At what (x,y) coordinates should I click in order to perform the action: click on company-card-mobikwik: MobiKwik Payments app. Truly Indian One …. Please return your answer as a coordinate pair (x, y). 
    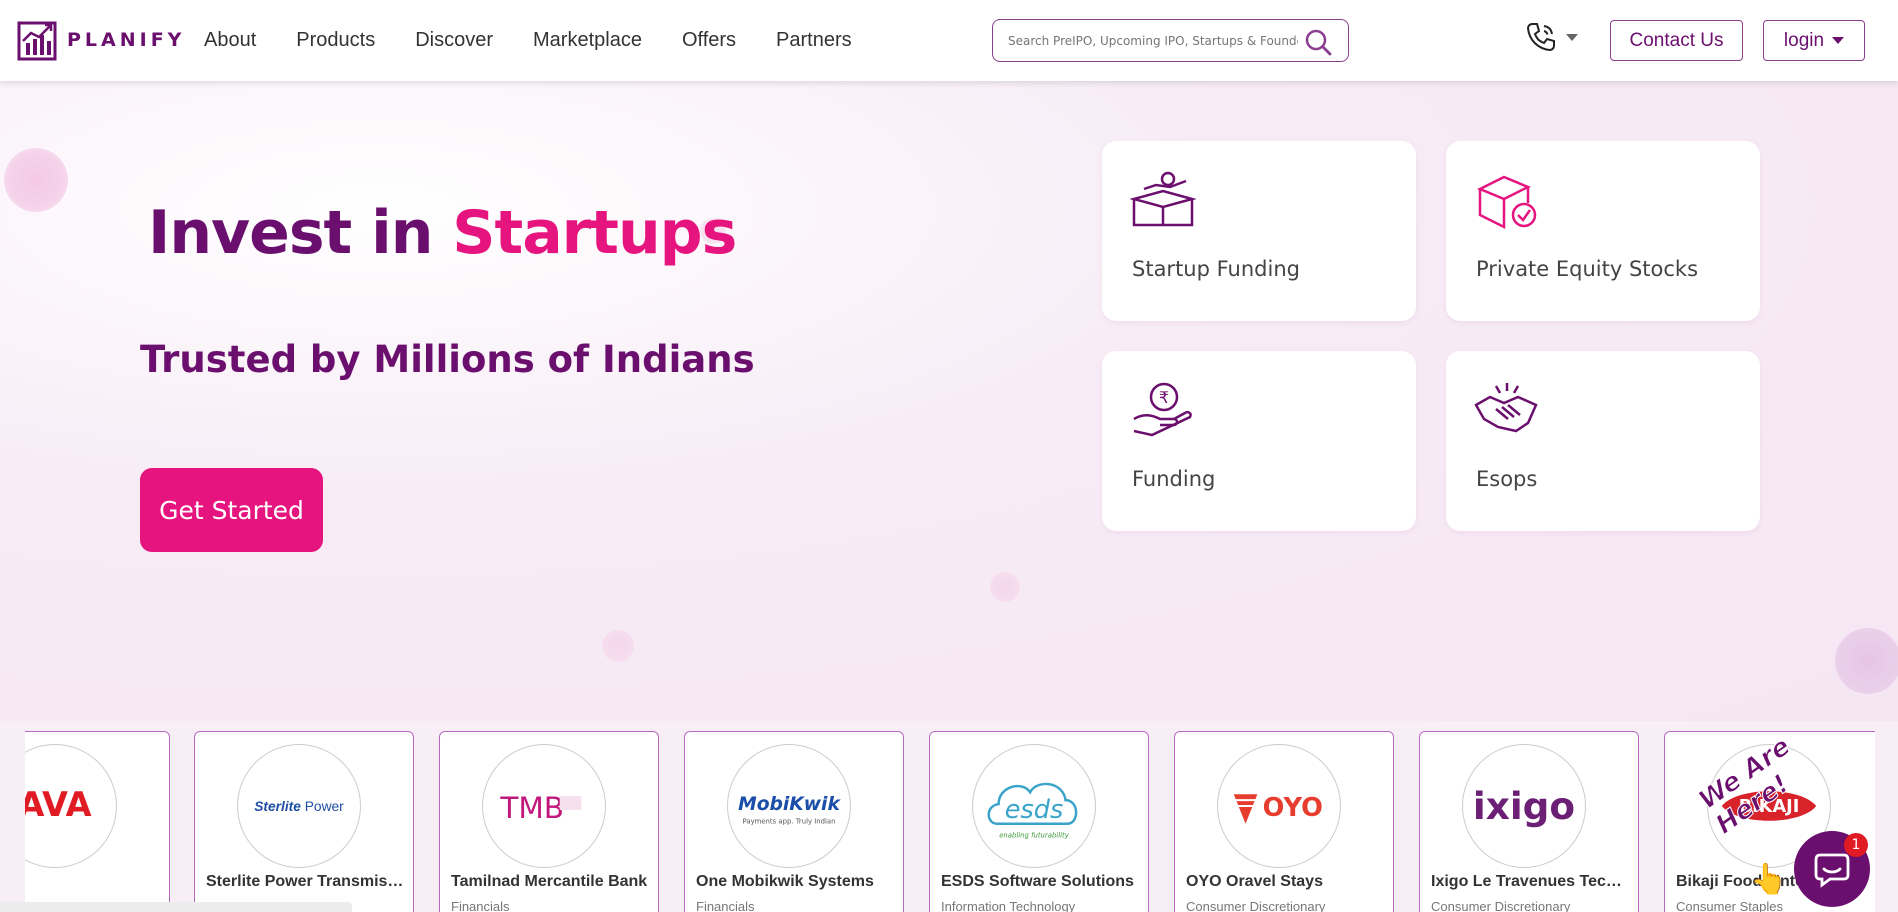
    Looking at the image, I should click on (794, 821).